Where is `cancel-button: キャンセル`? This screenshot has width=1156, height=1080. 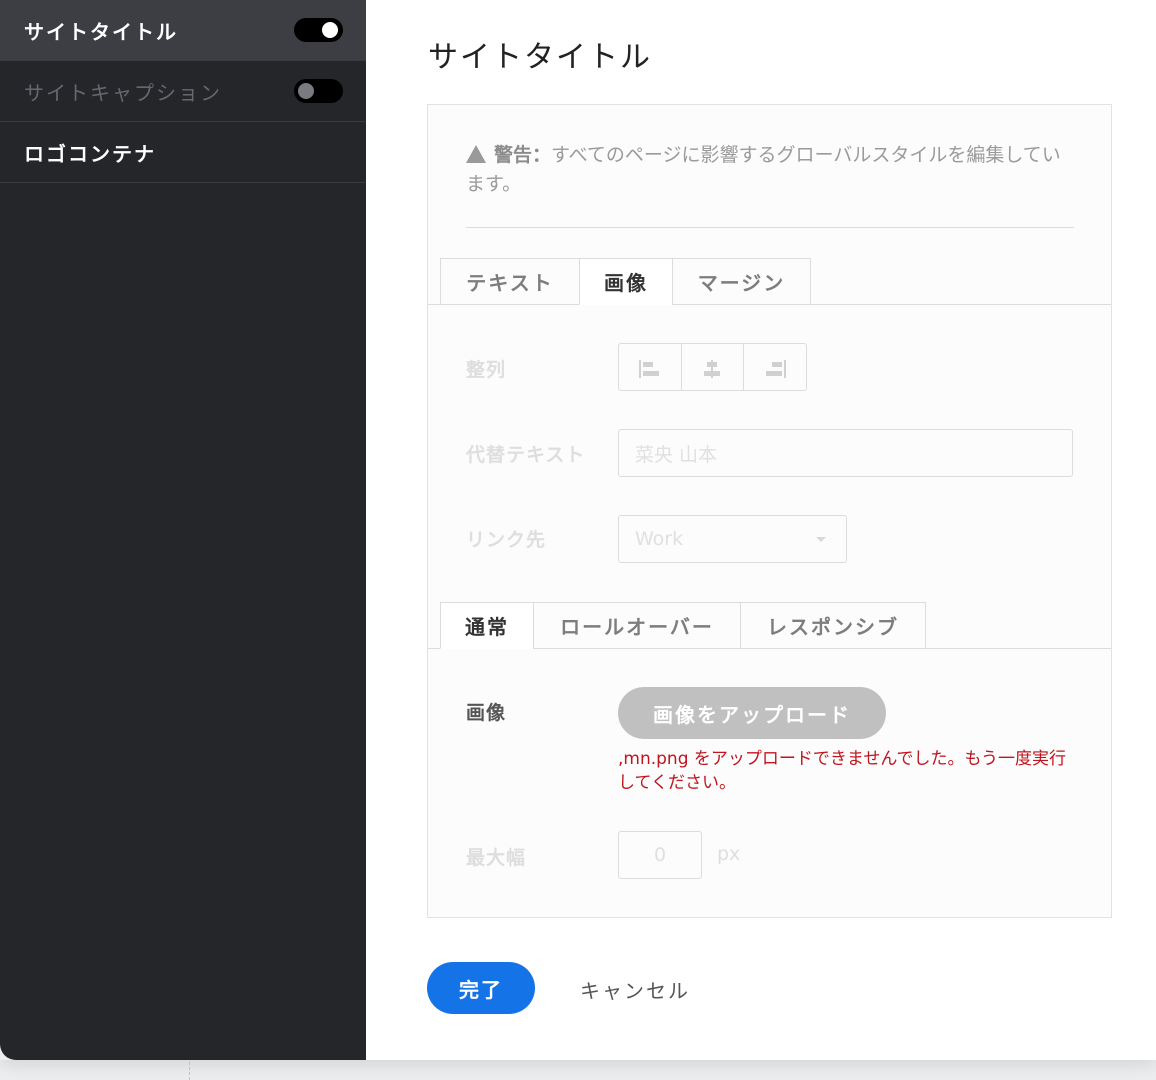 cancel-button: キャンセル is located at coordinates (635, 989).